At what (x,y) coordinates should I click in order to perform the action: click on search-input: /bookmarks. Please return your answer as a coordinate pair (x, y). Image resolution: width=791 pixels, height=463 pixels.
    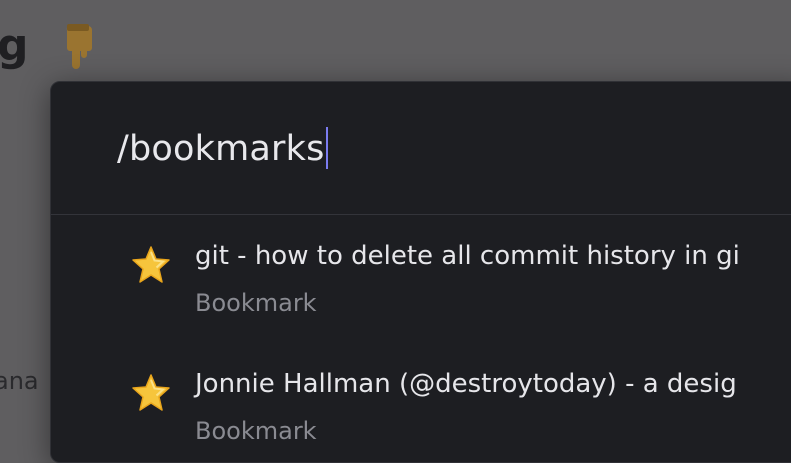
    Looking at the image, I should click on (222, 148).